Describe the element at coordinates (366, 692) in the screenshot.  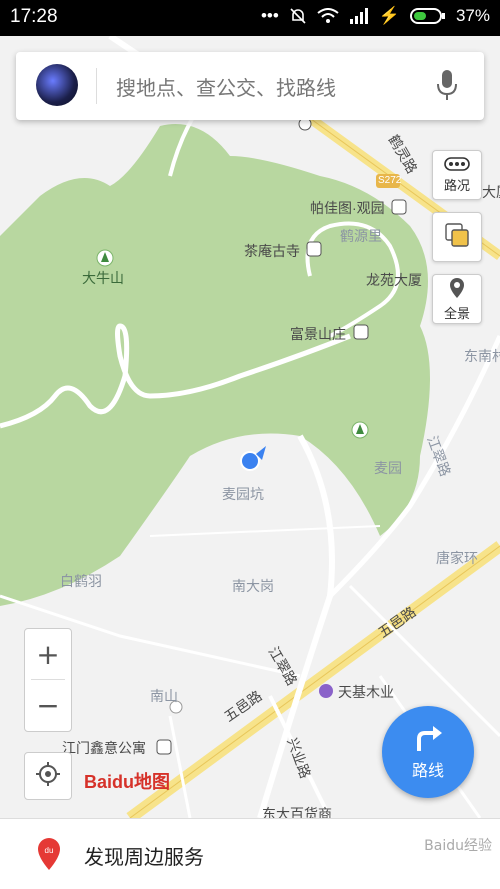
I see `map-label-tianjimu: 天基木业` at that location.